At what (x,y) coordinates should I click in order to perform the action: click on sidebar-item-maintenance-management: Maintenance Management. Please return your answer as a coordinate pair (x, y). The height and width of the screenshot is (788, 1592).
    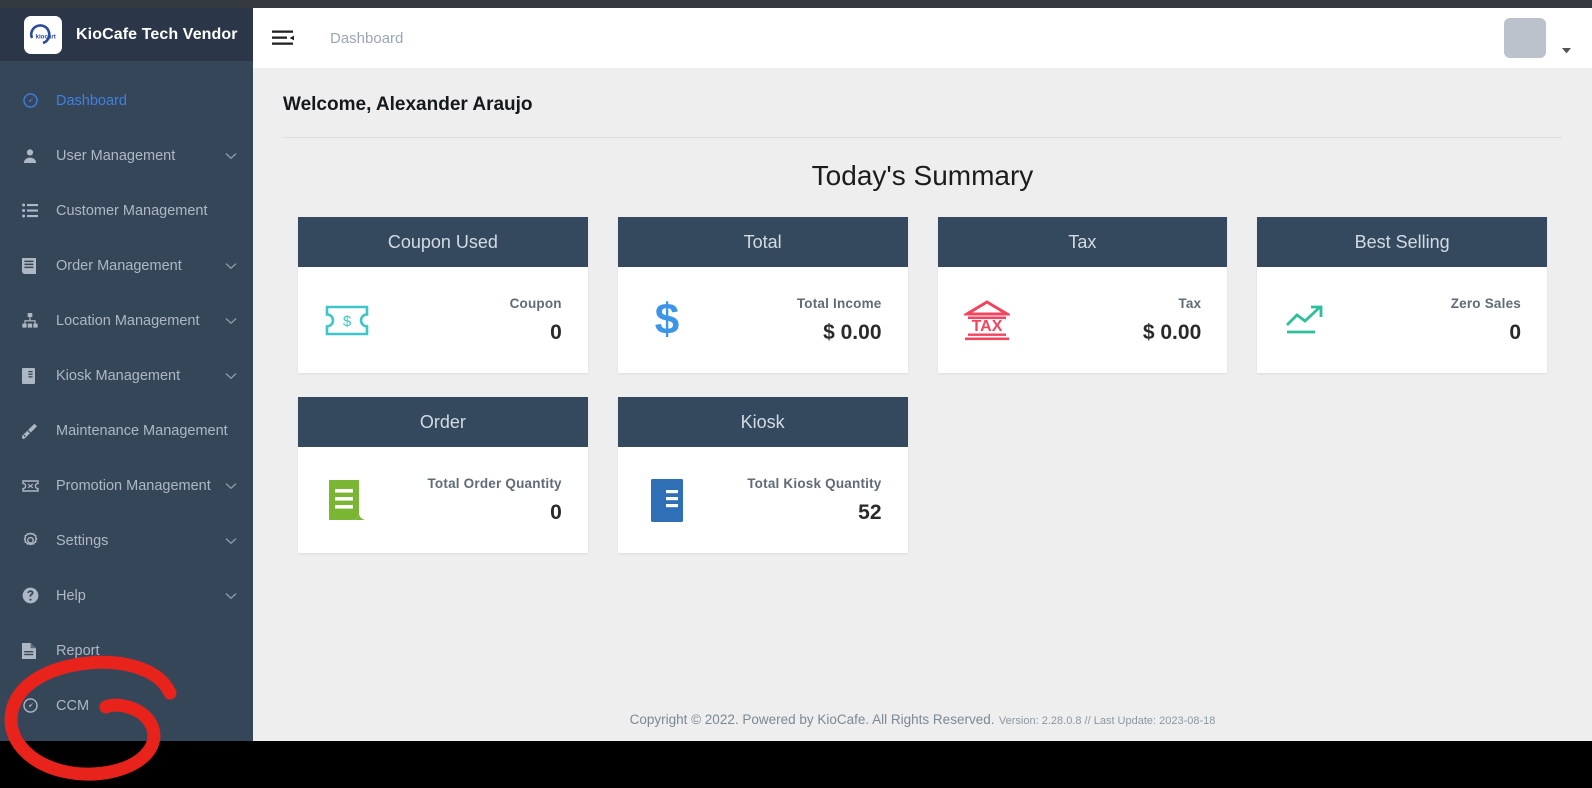
    Looking at the image, I should click on (126, 430).